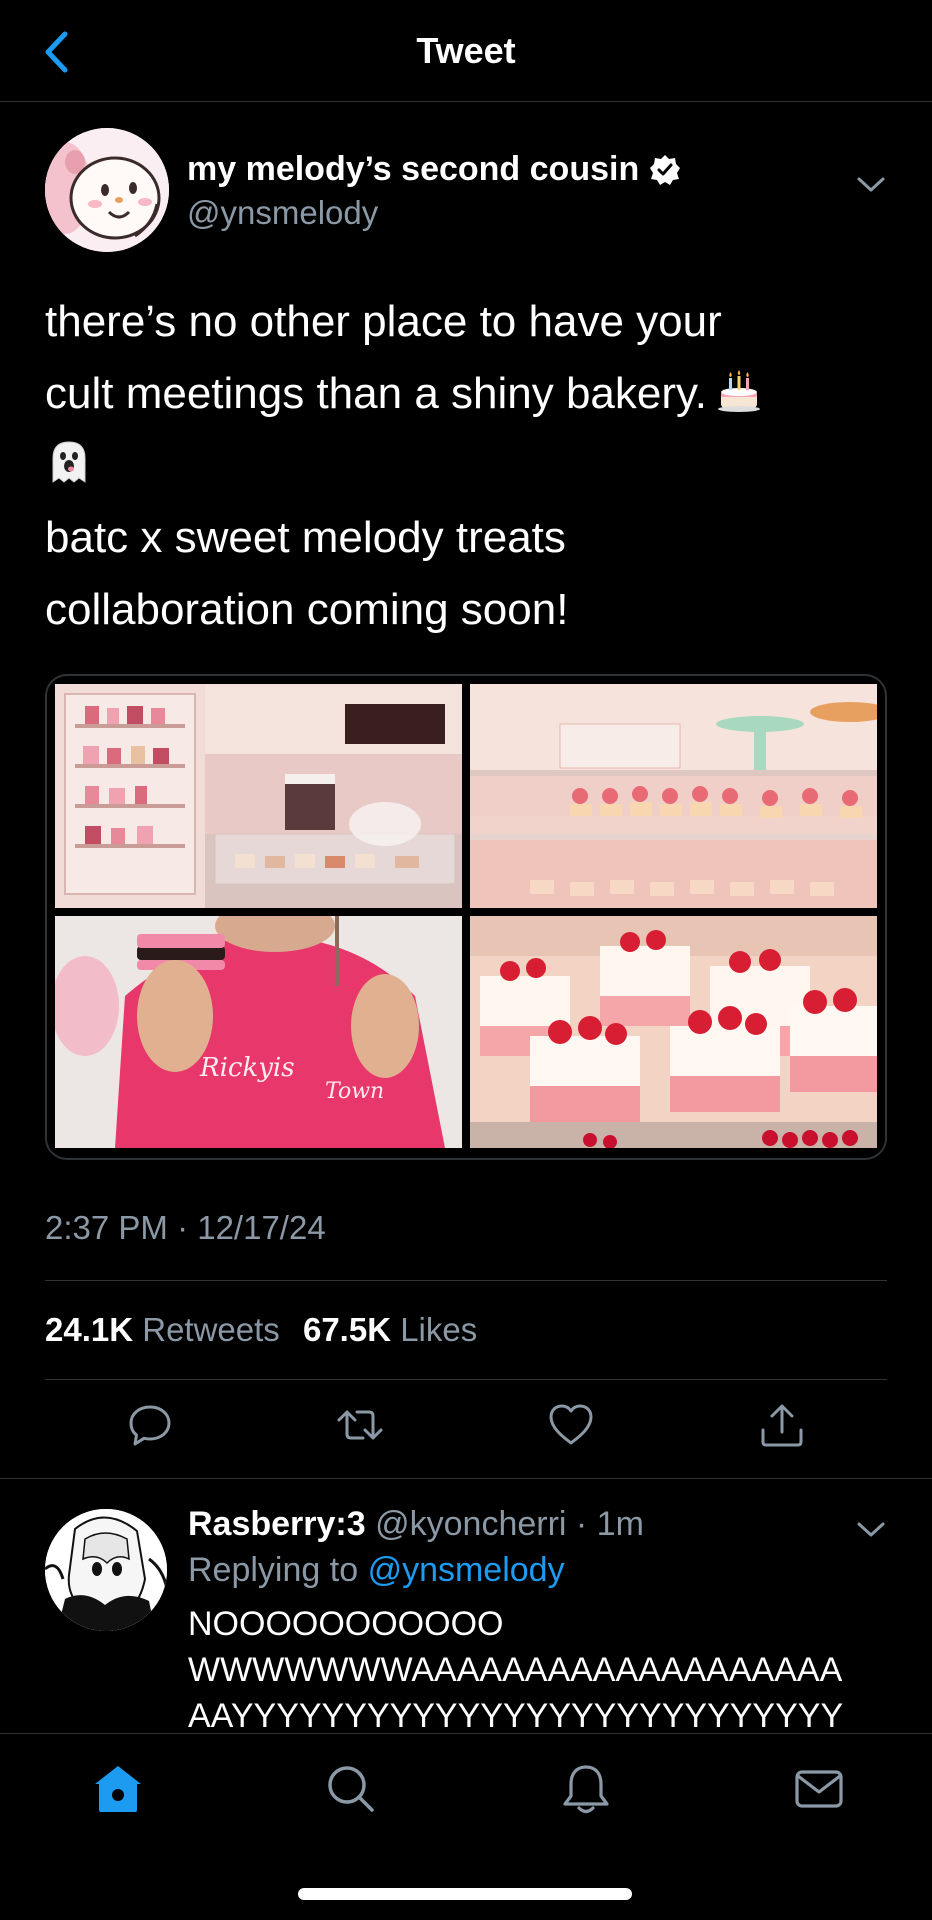 Image resolution: width=932 pixels, height=1920 pixels. I want to click on ghost-emoji-icon, so click(69, 462).